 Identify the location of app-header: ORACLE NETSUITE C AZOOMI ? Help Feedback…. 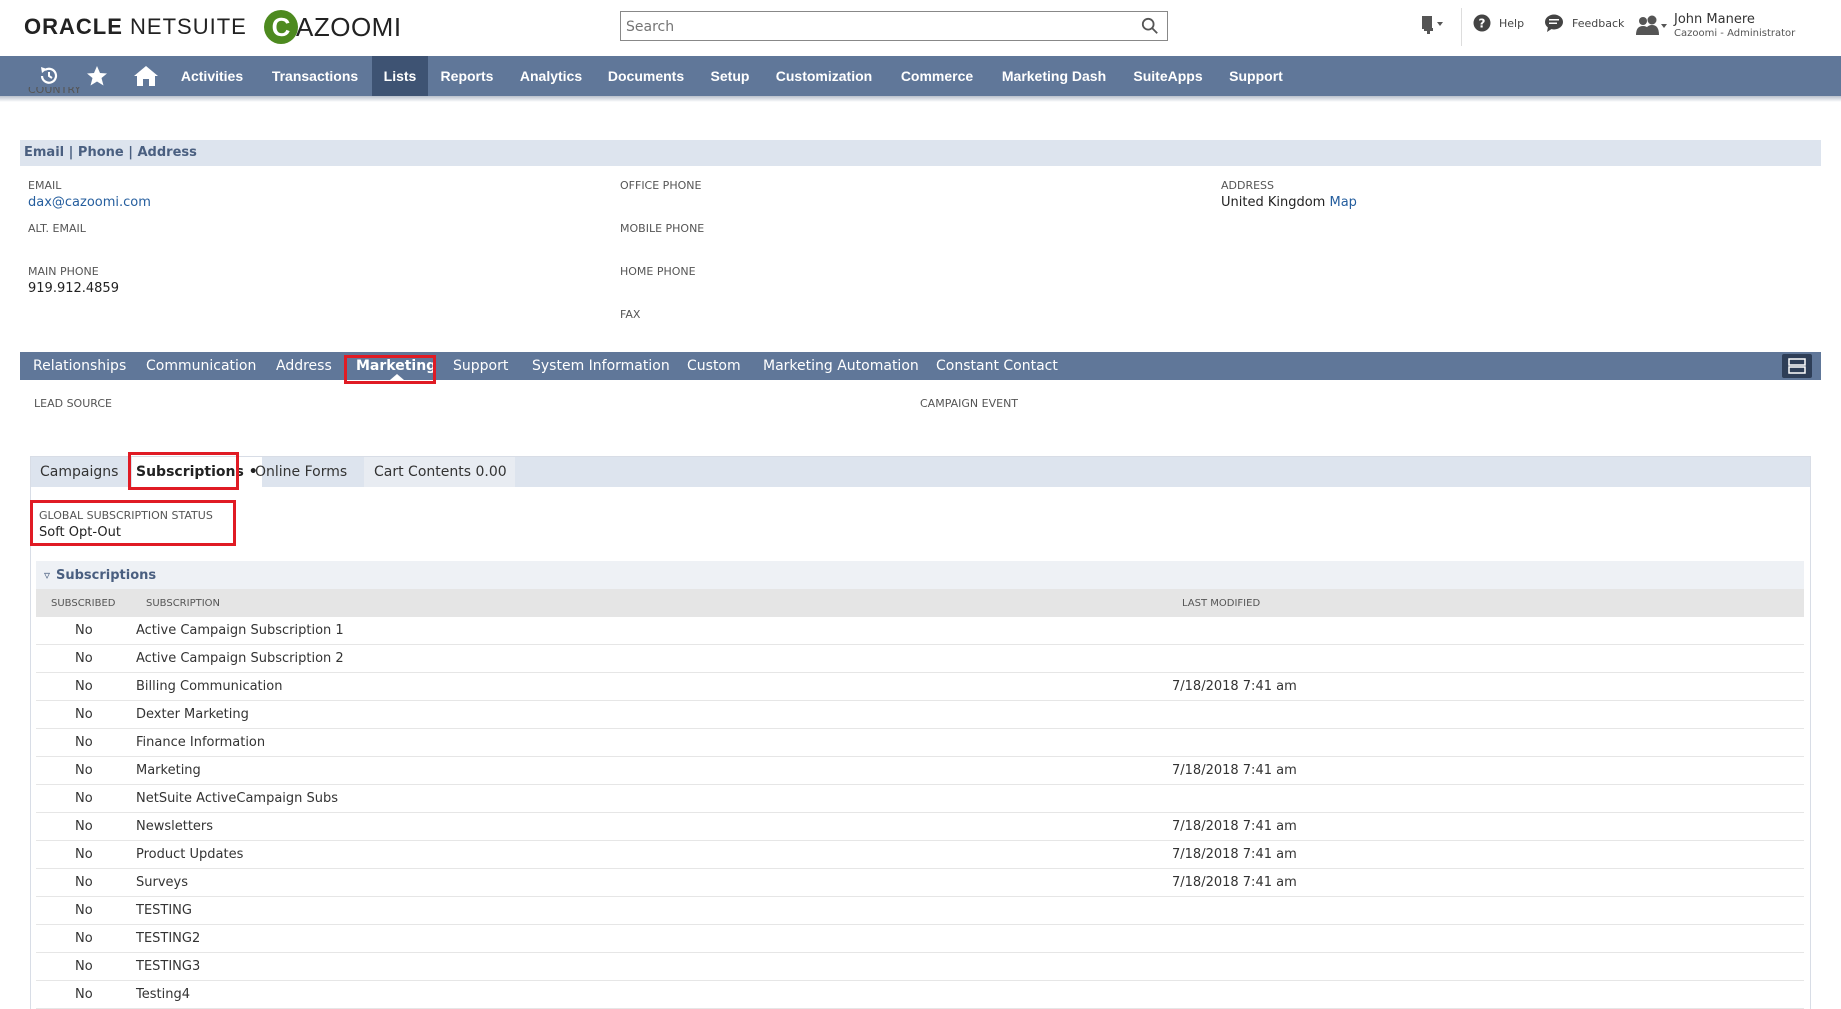
(920, 28).